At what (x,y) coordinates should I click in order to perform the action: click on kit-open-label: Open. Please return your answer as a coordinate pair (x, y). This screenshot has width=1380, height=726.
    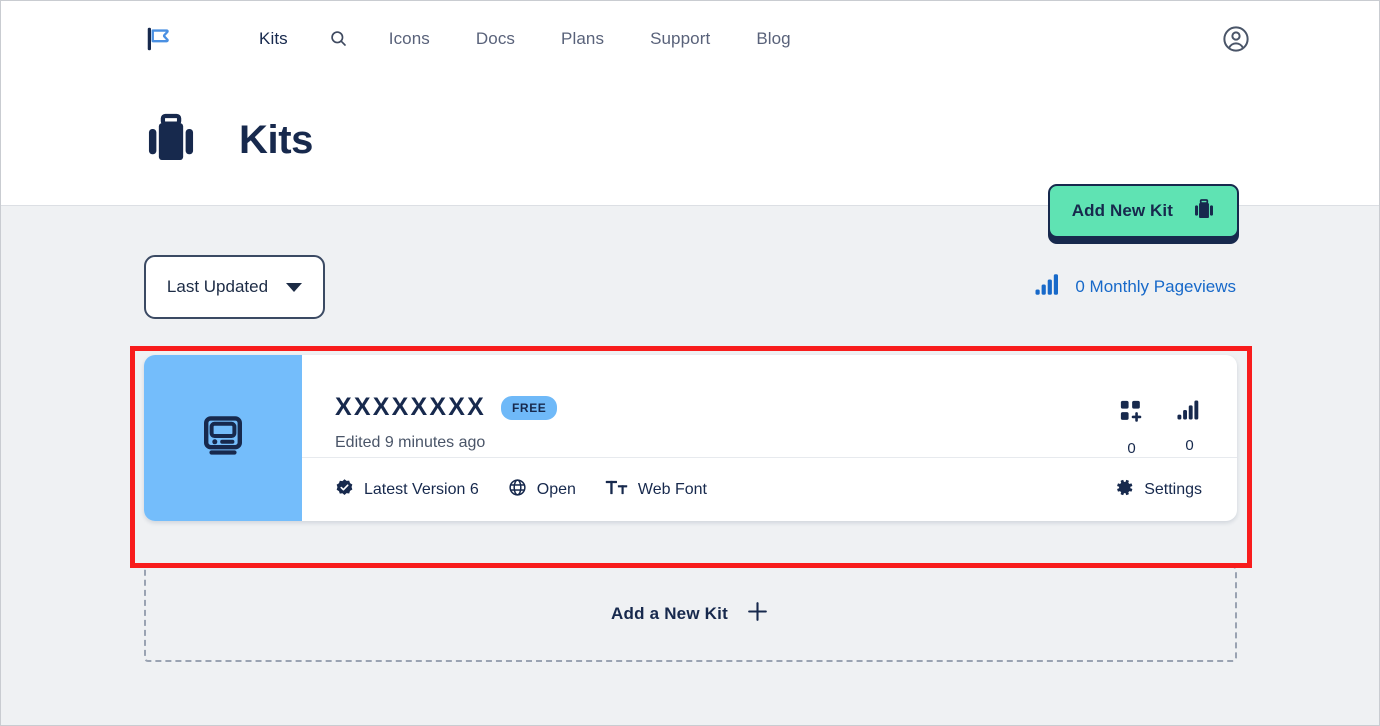
    Looking at the image, I should click on (556, 489).